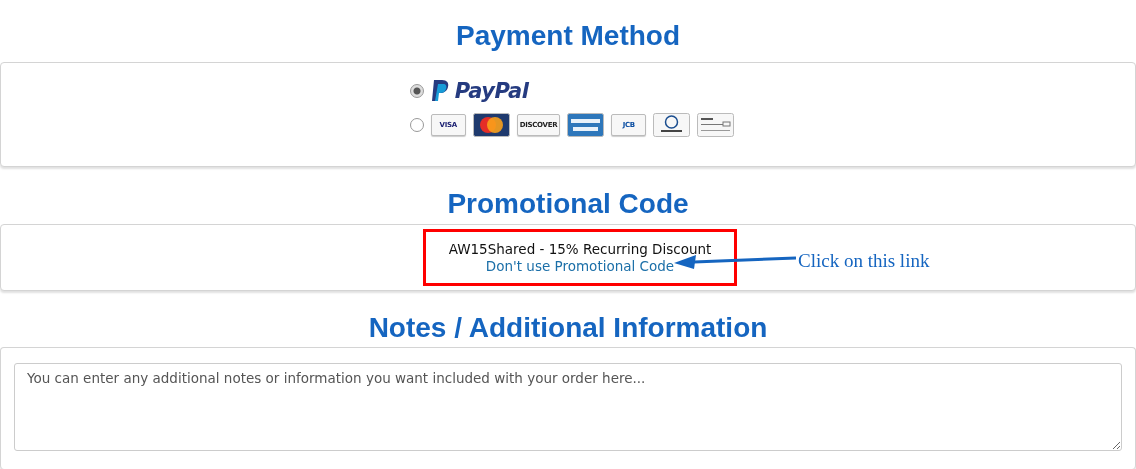 This screenshot has height=469, width=1136. What do you see at coordinates (440, 91) in the screenshot?
I see `paypal-icon` at bounding box center [440, 91].